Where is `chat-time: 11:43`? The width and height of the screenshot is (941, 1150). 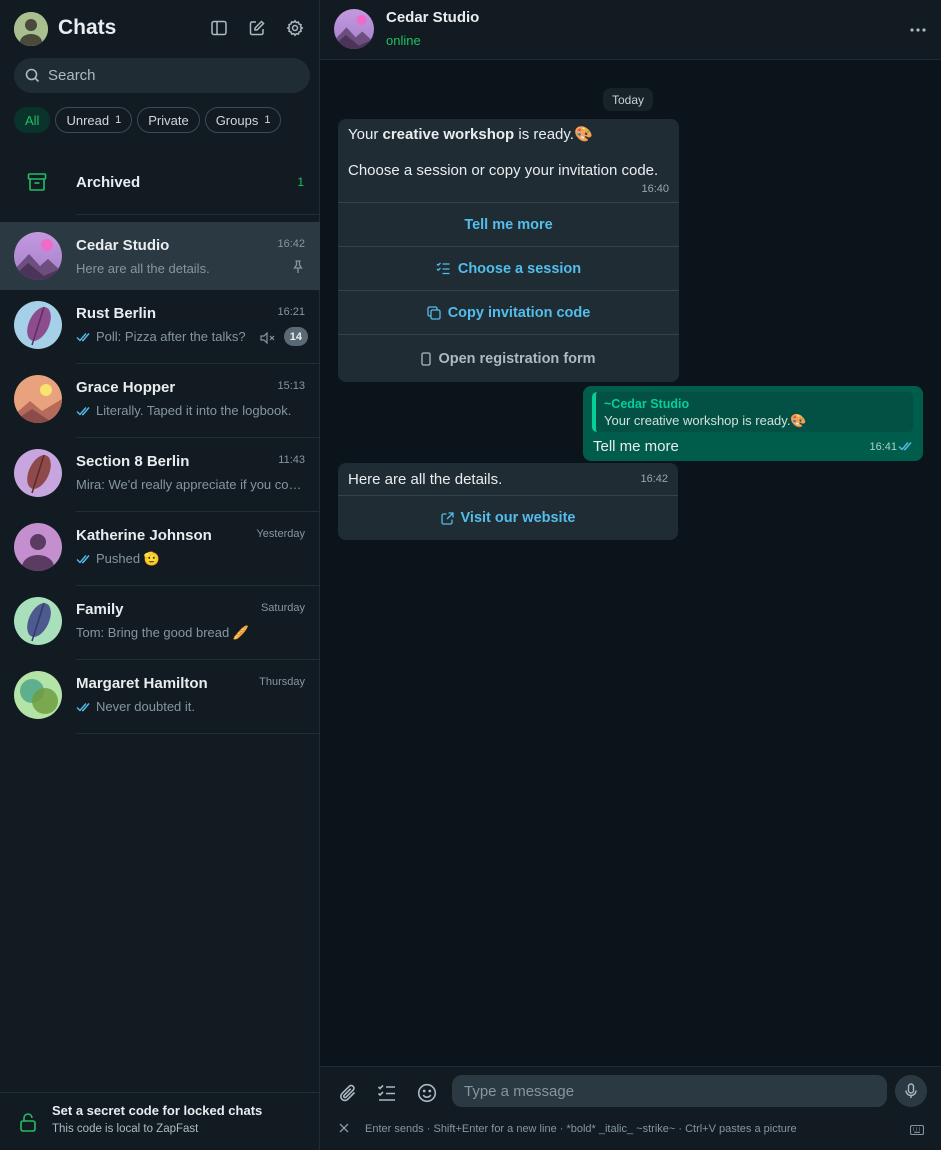
chat-time: 11:43 is located at coordinates (291, 460).